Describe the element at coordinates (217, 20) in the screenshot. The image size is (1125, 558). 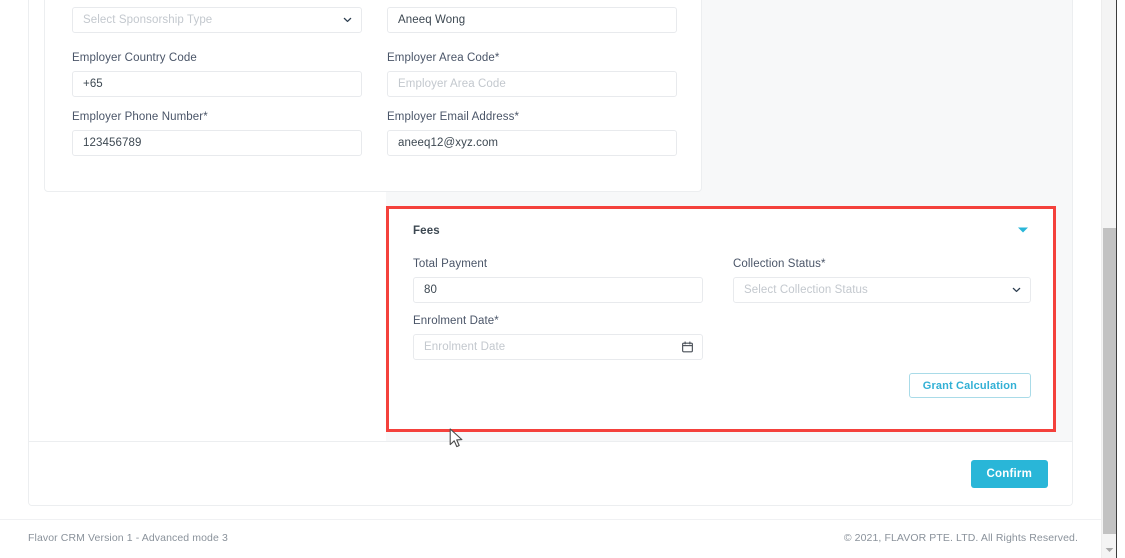
I see `sponsorship-type-select: Select Sponsorship Type` at that location.